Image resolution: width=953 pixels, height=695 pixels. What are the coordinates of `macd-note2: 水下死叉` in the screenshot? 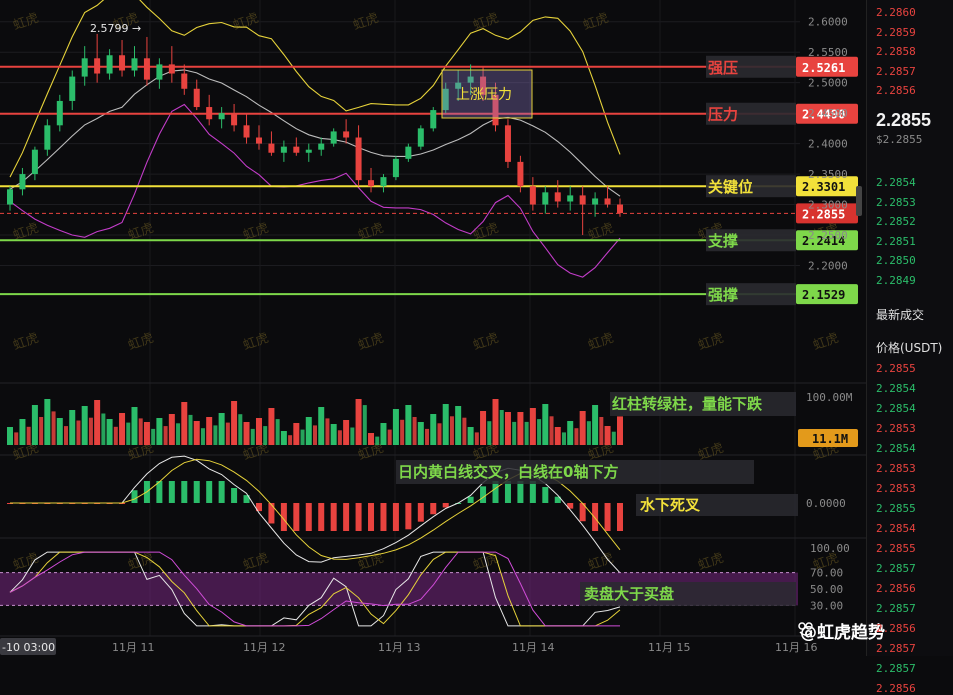 It's located at (670, 505).